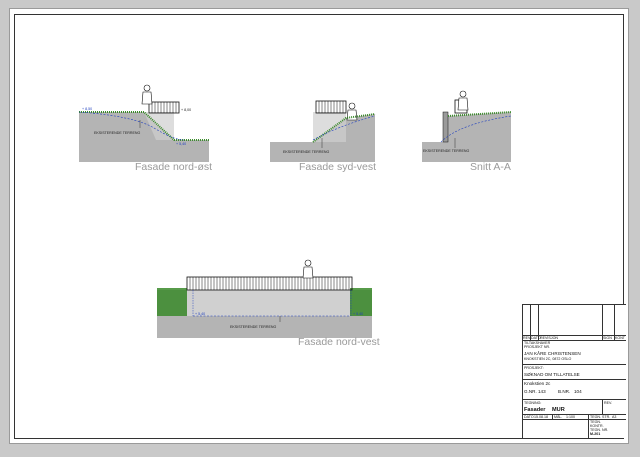 This screenshot has height=457, width=640. I want to click on caption-snitt-a-a: Snitt A-A, so click(490, 167).